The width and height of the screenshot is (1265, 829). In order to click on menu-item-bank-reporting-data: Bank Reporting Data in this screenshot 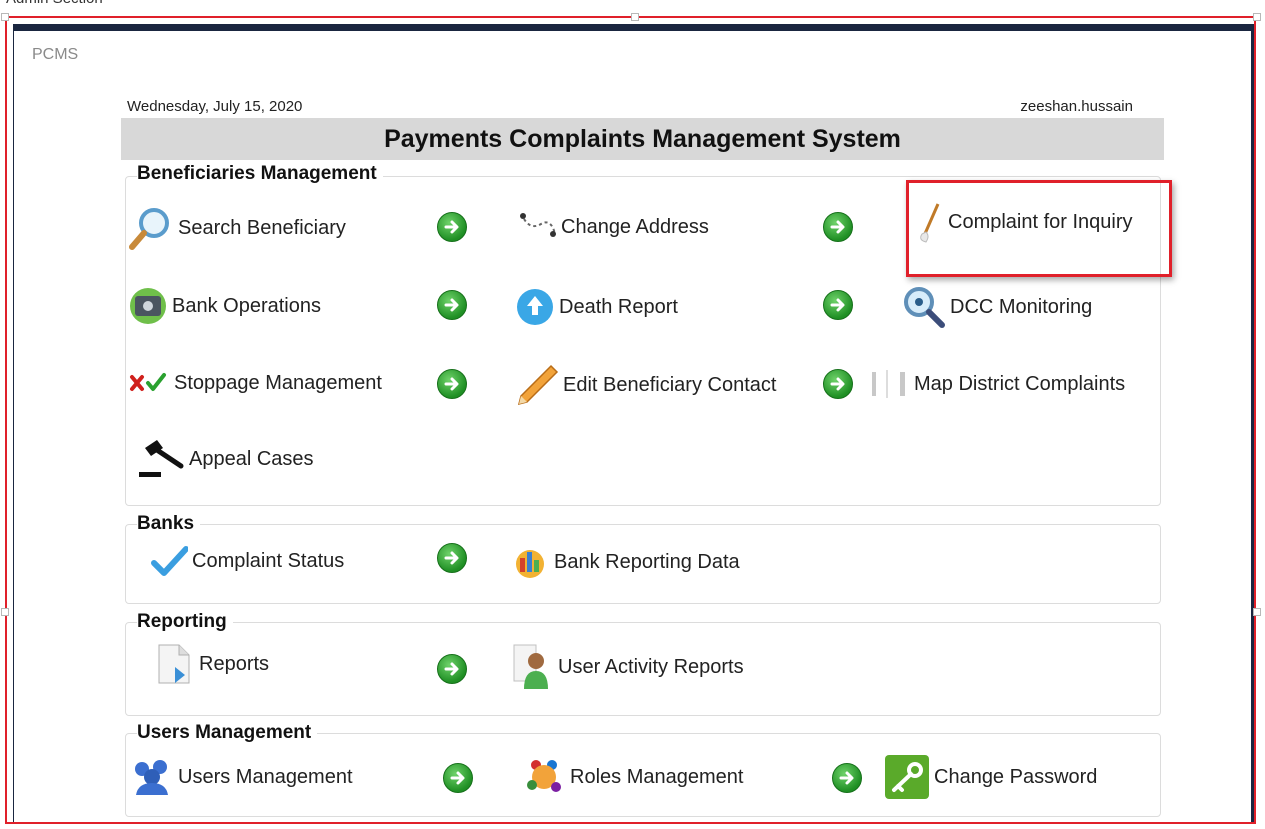, I will do `click(626, 562)`.